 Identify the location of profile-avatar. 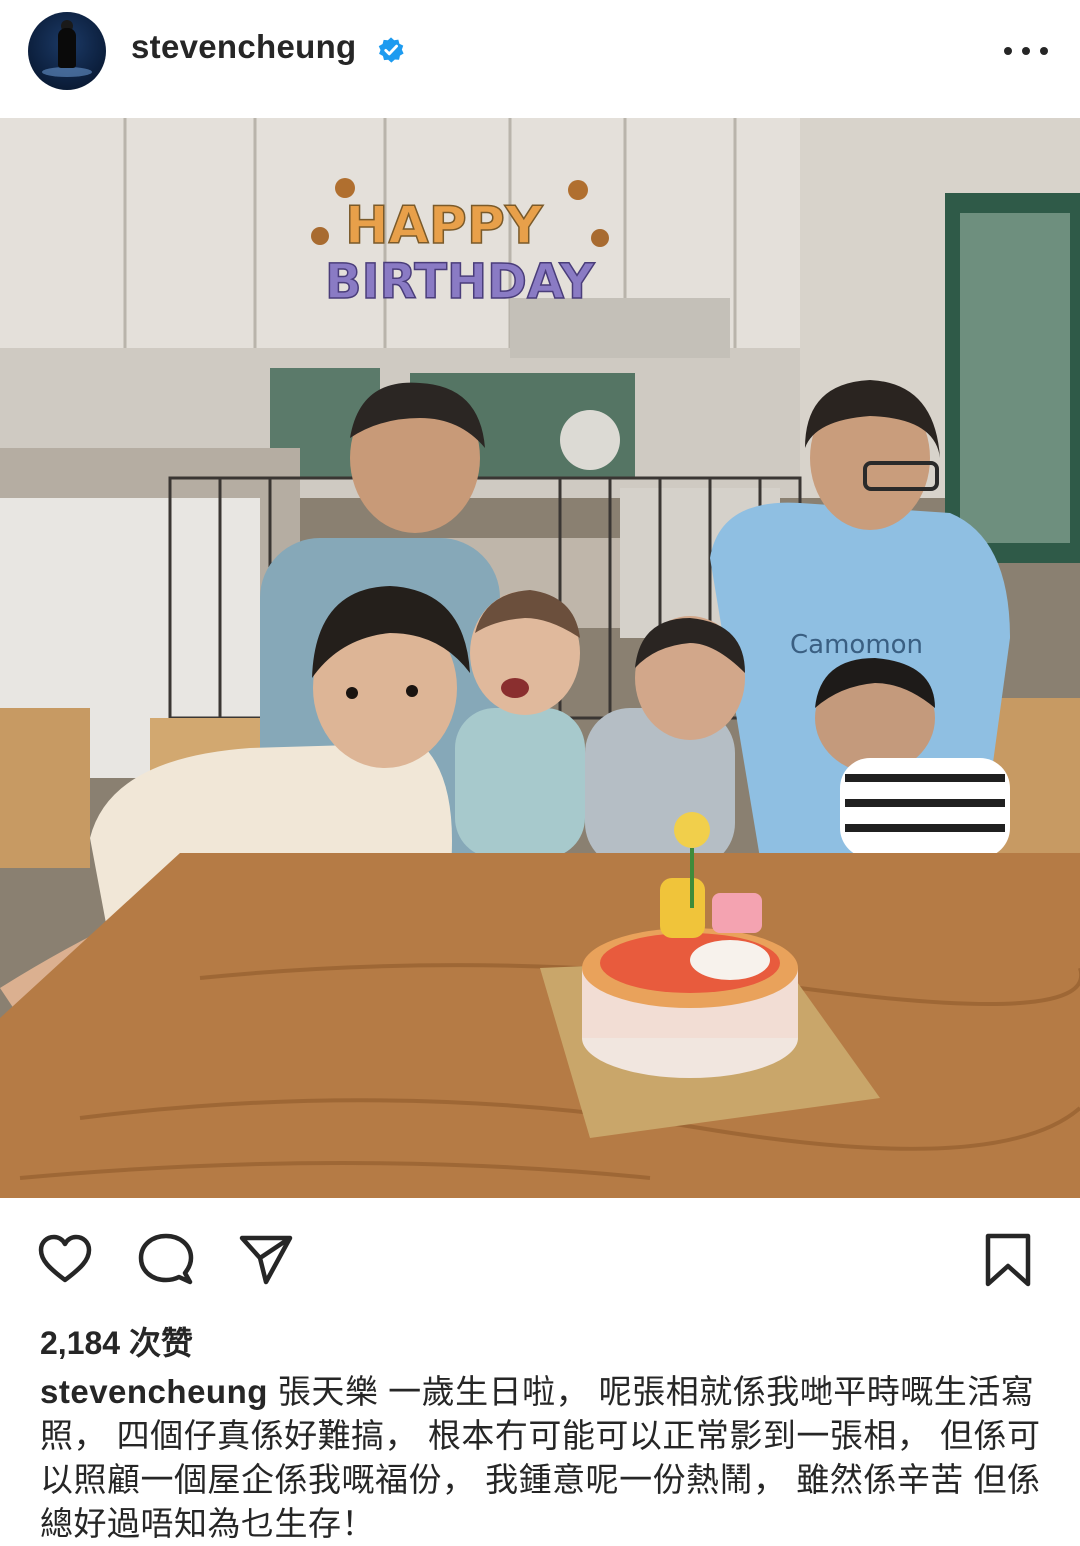
(67, 51).